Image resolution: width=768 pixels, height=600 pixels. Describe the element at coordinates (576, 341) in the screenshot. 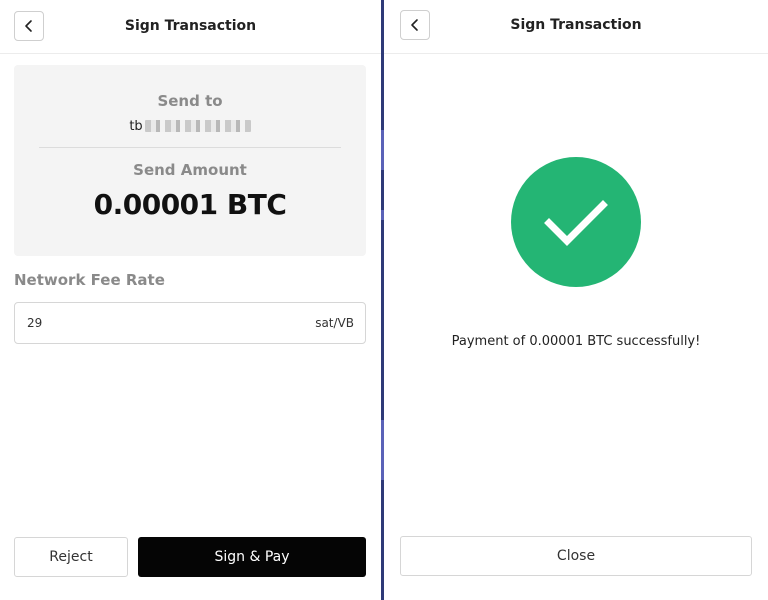

I see `success-message: Payment of 0.00001 BTC successfully!` at that location.